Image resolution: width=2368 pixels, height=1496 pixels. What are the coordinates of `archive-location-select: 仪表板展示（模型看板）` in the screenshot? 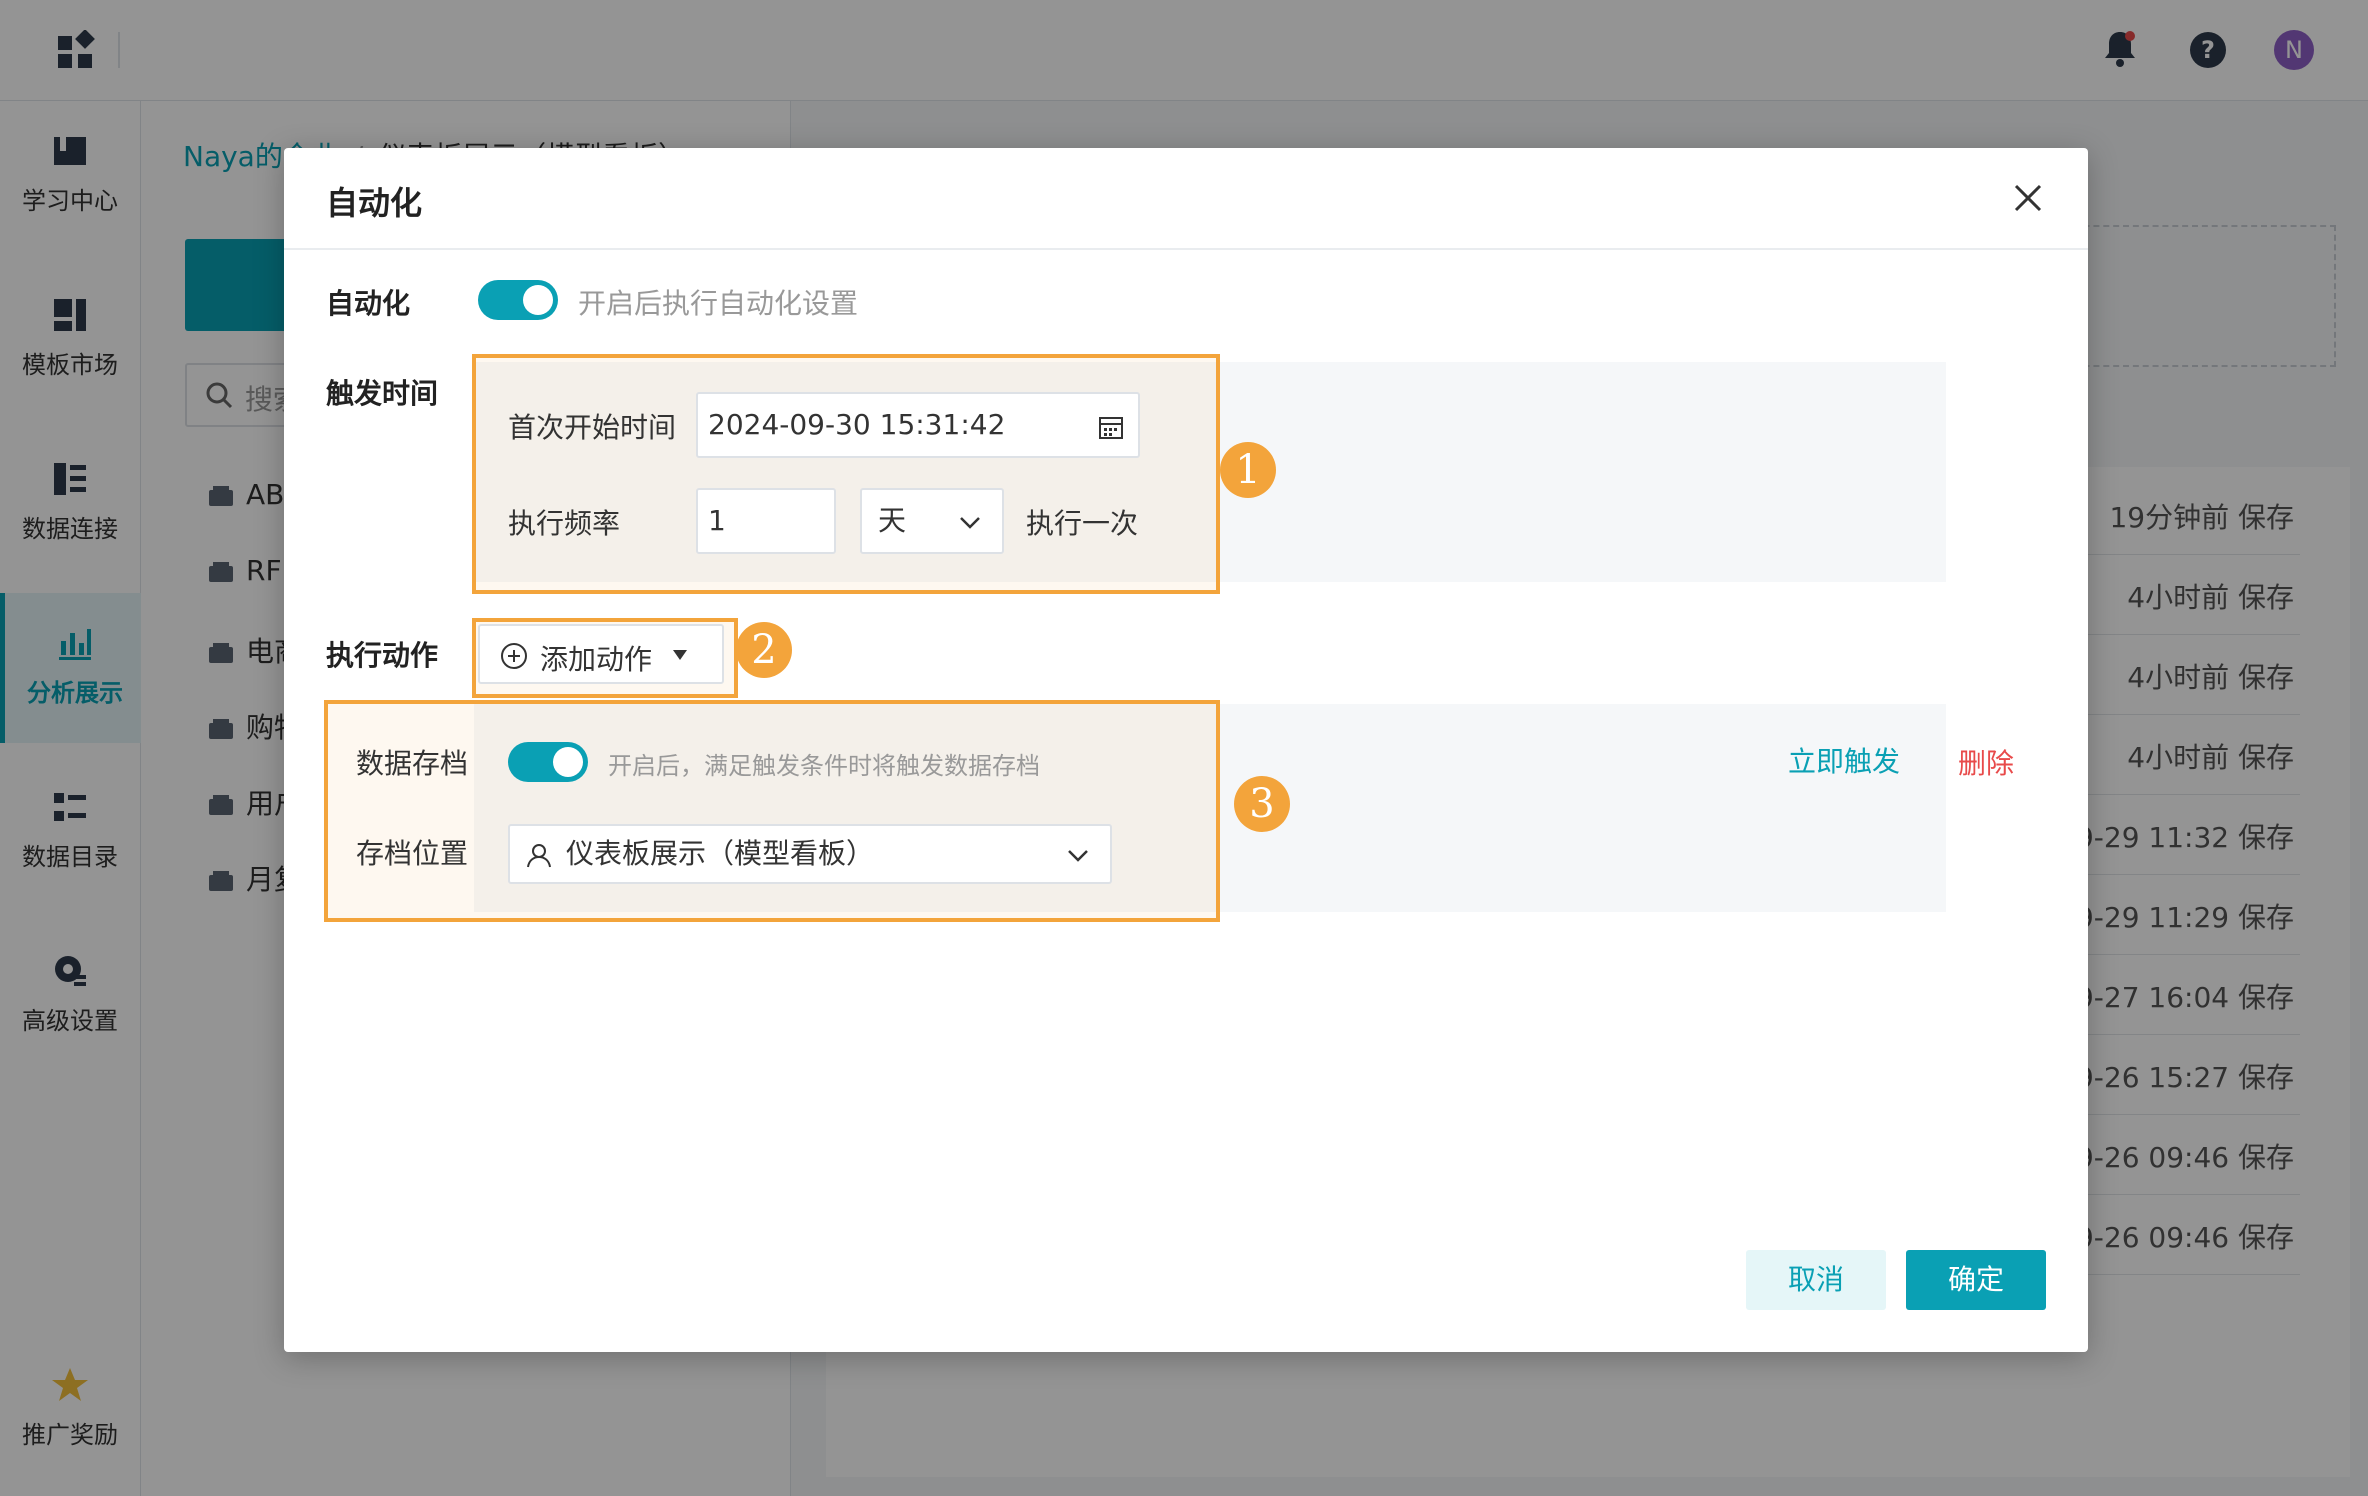 It's located at (810, 854).